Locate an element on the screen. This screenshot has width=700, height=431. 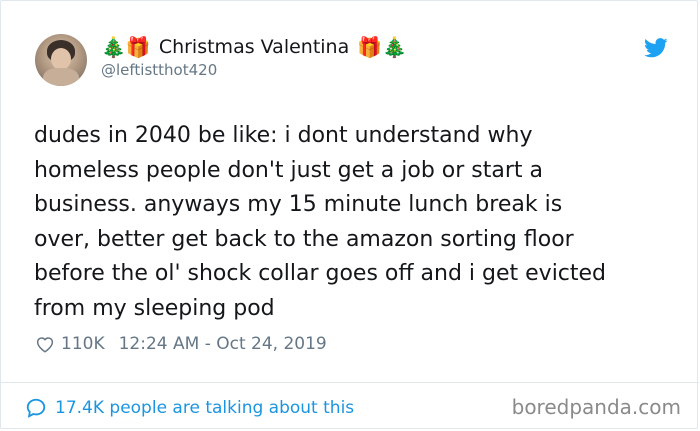
talking-about-text: 17.4K people are talking about this is located at coordinates (204, 408).